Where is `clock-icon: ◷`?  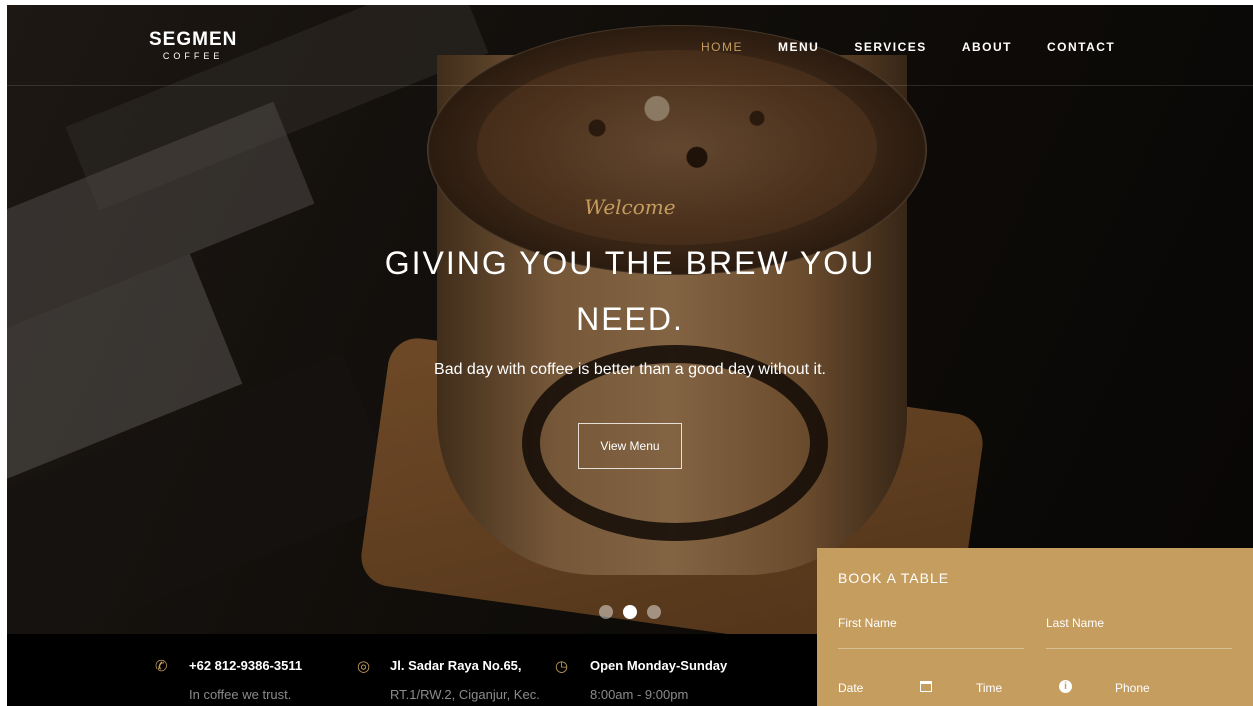 clock-icon: ◷ is located at coordinates (562, 666).